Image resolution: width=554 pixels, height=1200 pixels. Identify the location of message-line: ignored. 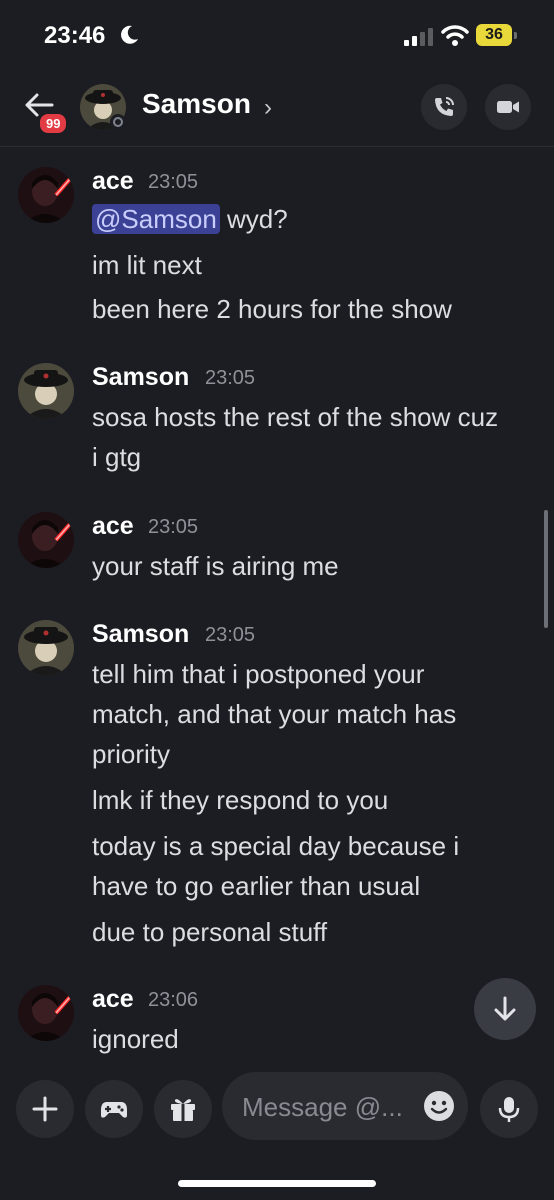
(135, 1039).